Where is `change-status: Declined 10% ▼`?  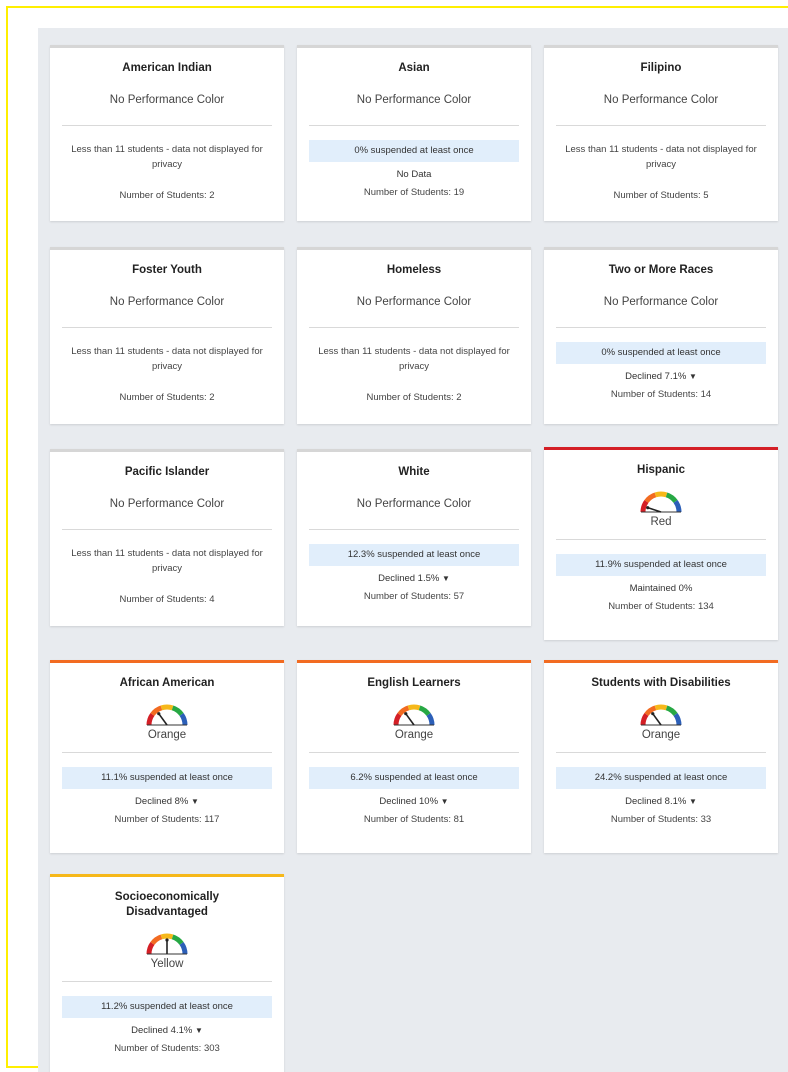
change-status: Declined 10% ▼ is located at coordinates (414, 801).